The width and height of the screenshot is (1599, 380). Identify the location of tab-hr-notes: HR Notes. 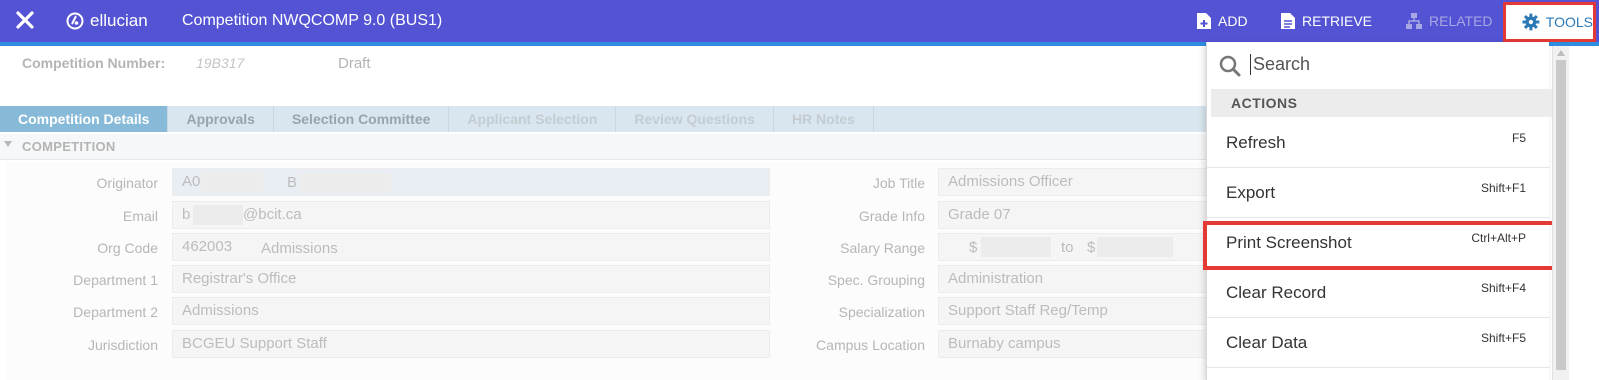
(824, 119).